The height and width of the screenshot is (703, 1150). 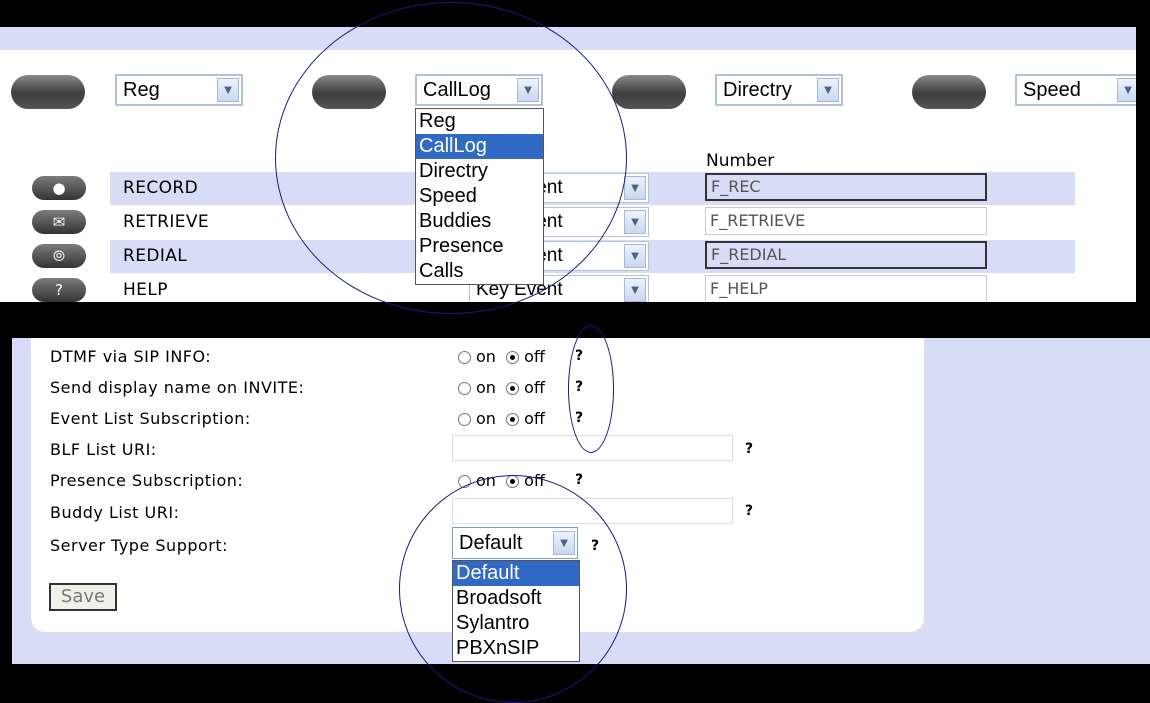 What do you see at coordinates (949, 92) in the screenshot?
I see `softkey-4-button` at bounding box center [949, 92].